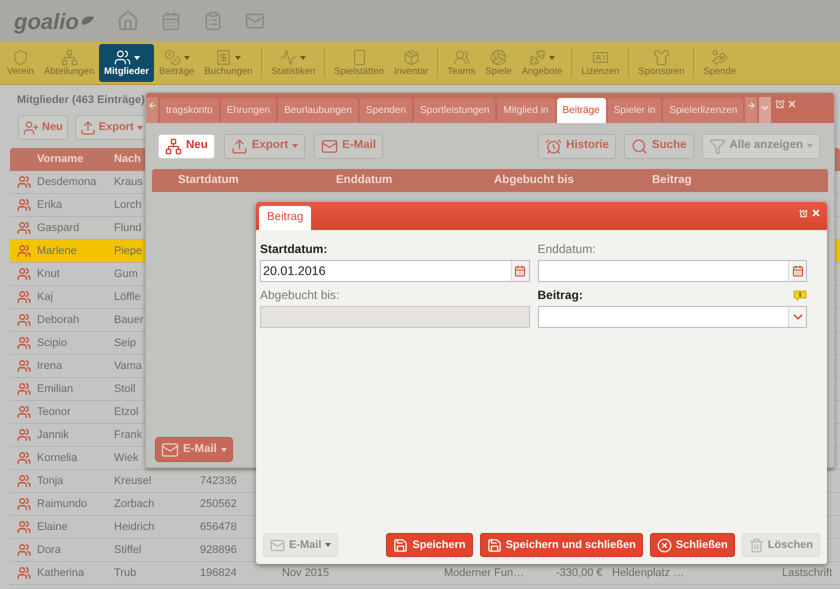 The width and height of the screenshot is (840, 589). I want to click on package-icon, so click(411, 57).